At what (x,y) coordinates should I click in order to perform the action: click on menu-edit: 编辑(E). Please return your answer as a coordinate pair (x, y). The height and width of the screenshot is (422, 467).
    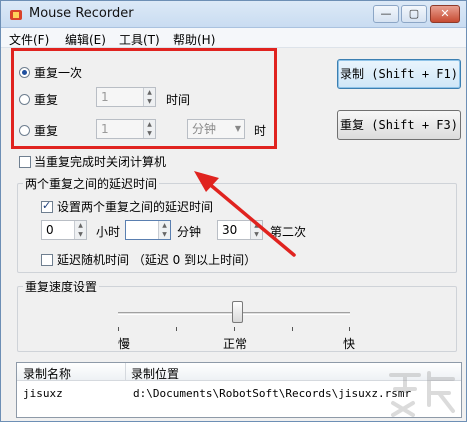
    Looking at the image, I should click on (85, 39).